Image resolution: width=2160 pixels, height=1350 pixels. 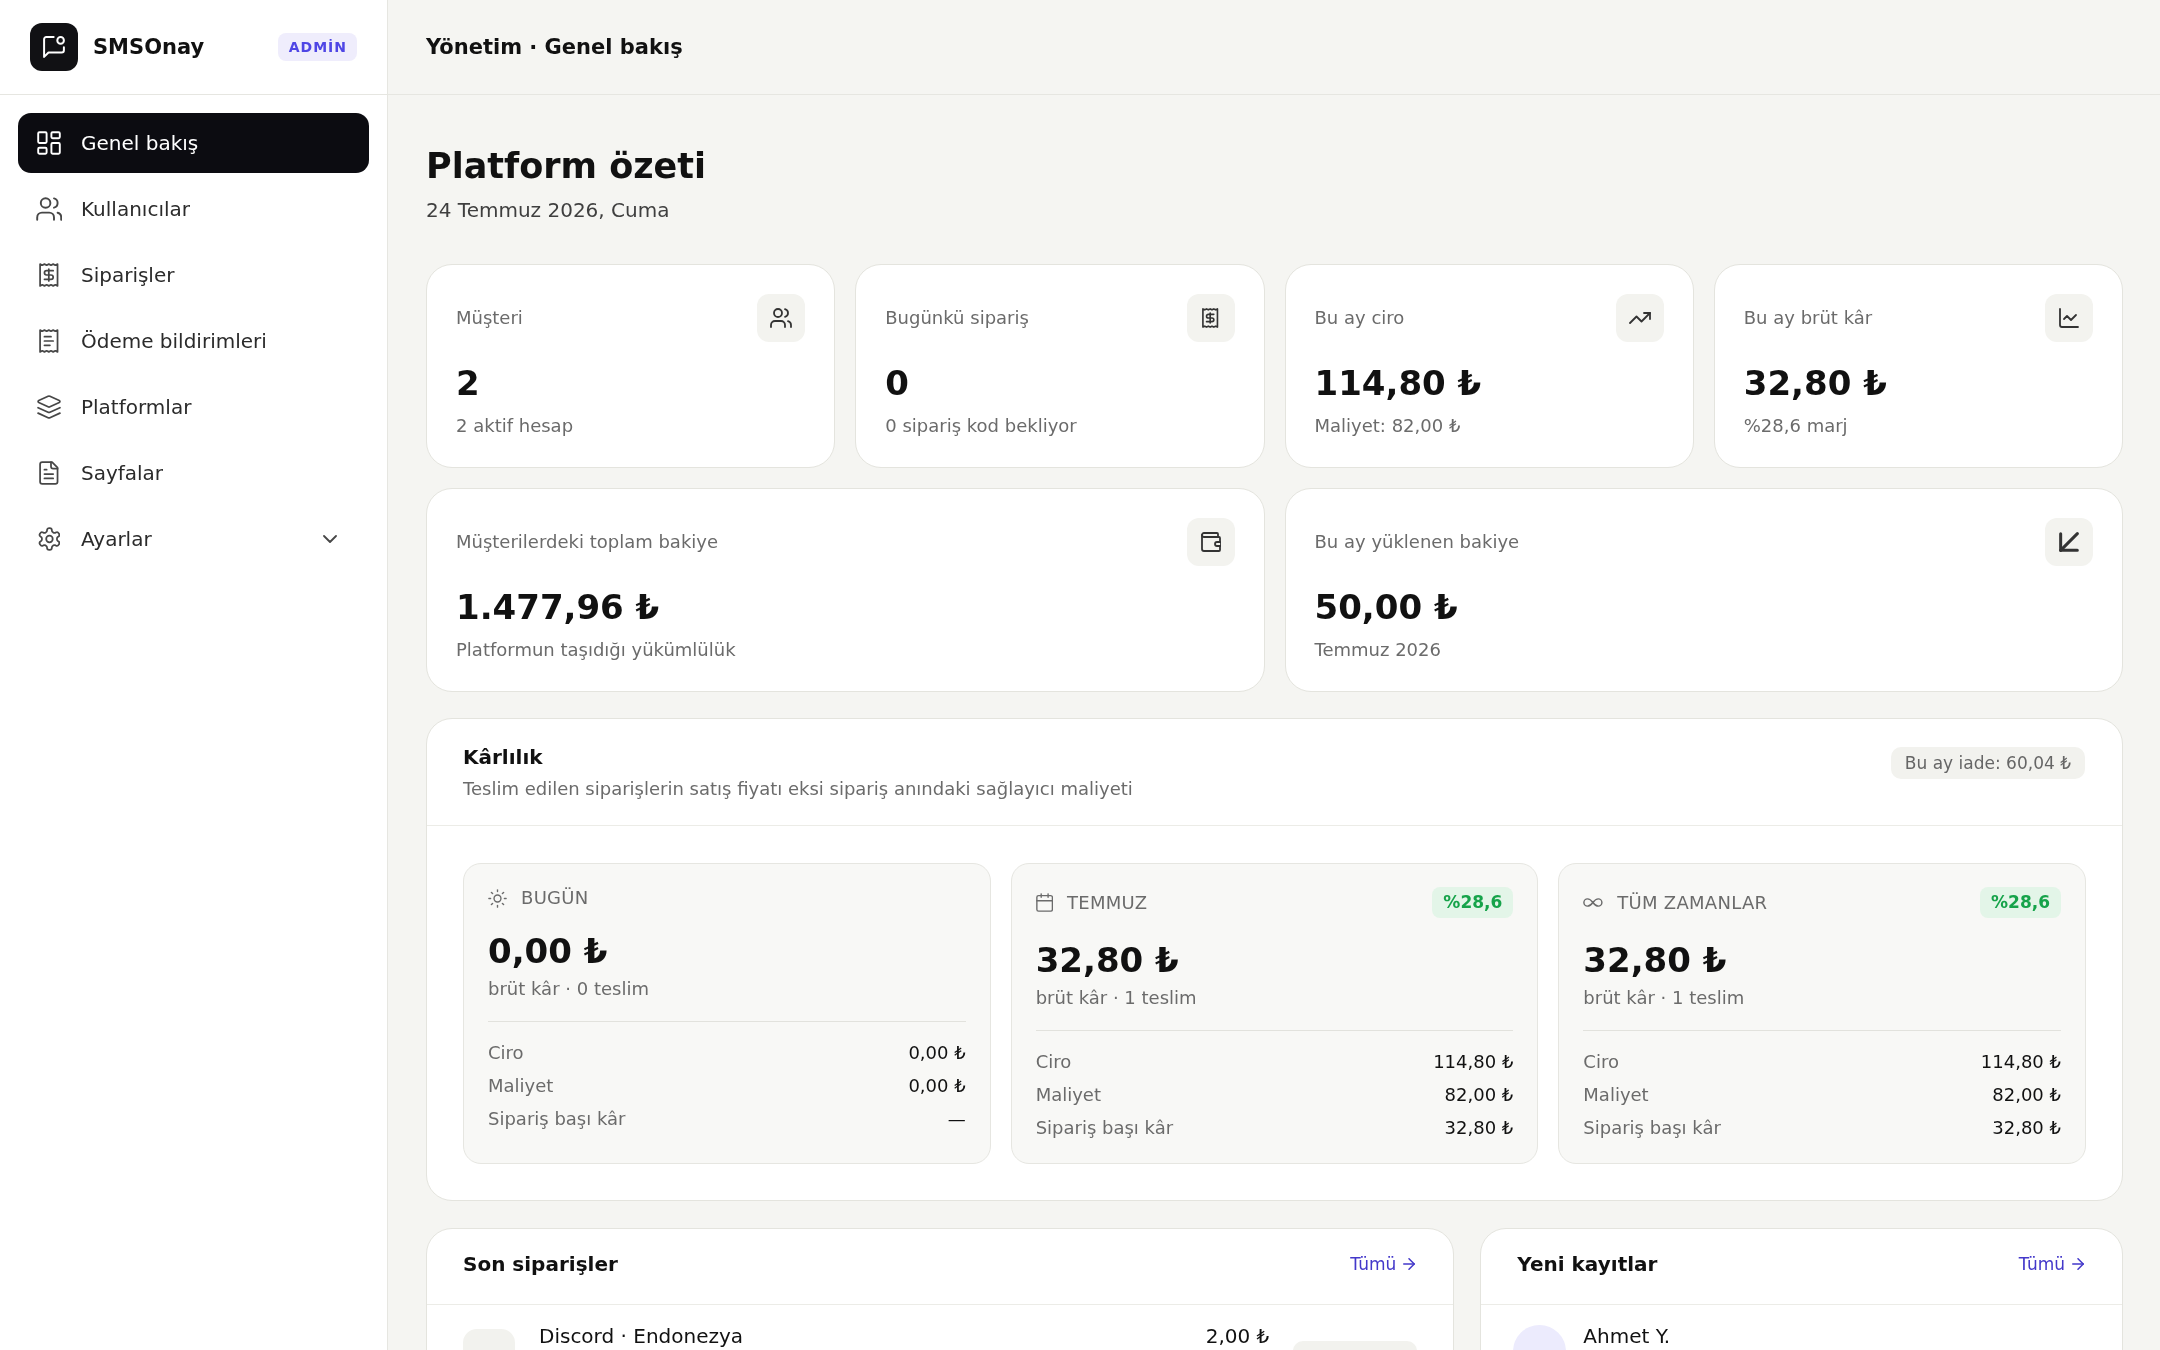 I want to click on order-title: Discord · Endonezya, so click(x=641, y=1336).